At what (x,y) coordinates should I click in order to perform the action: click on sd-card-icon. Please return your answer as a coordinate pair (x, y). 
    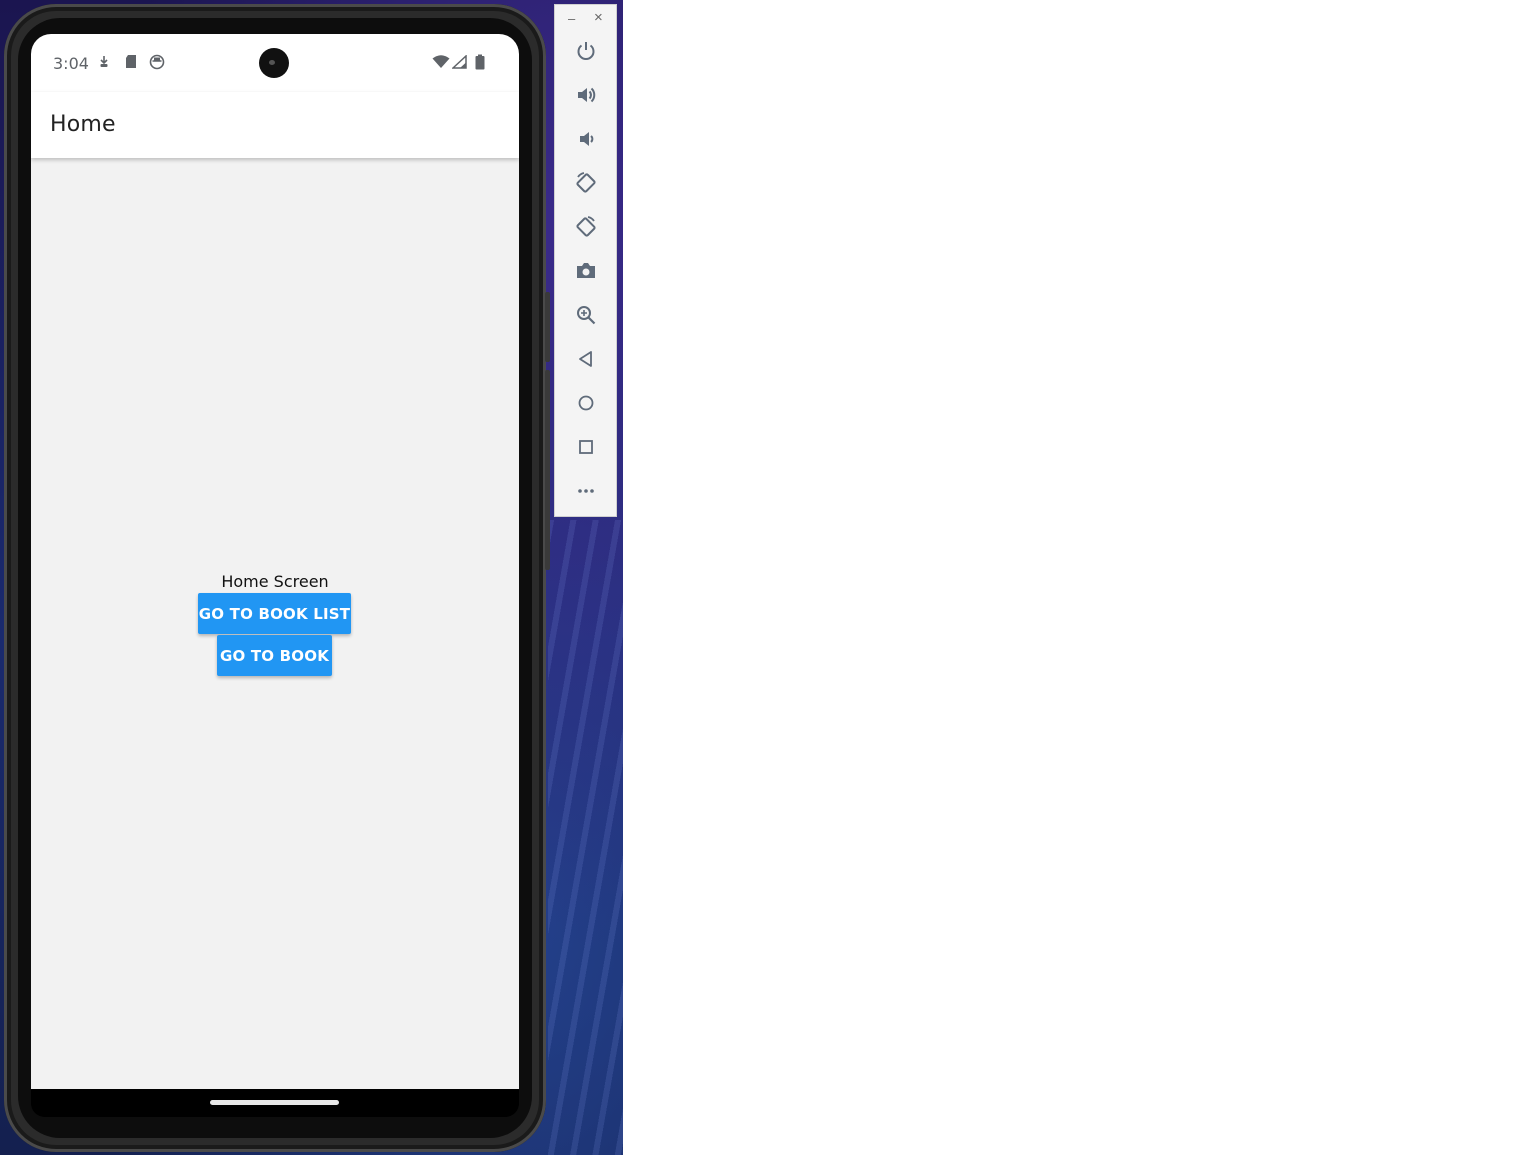
    Looking at the image, I should click on (131, 64).